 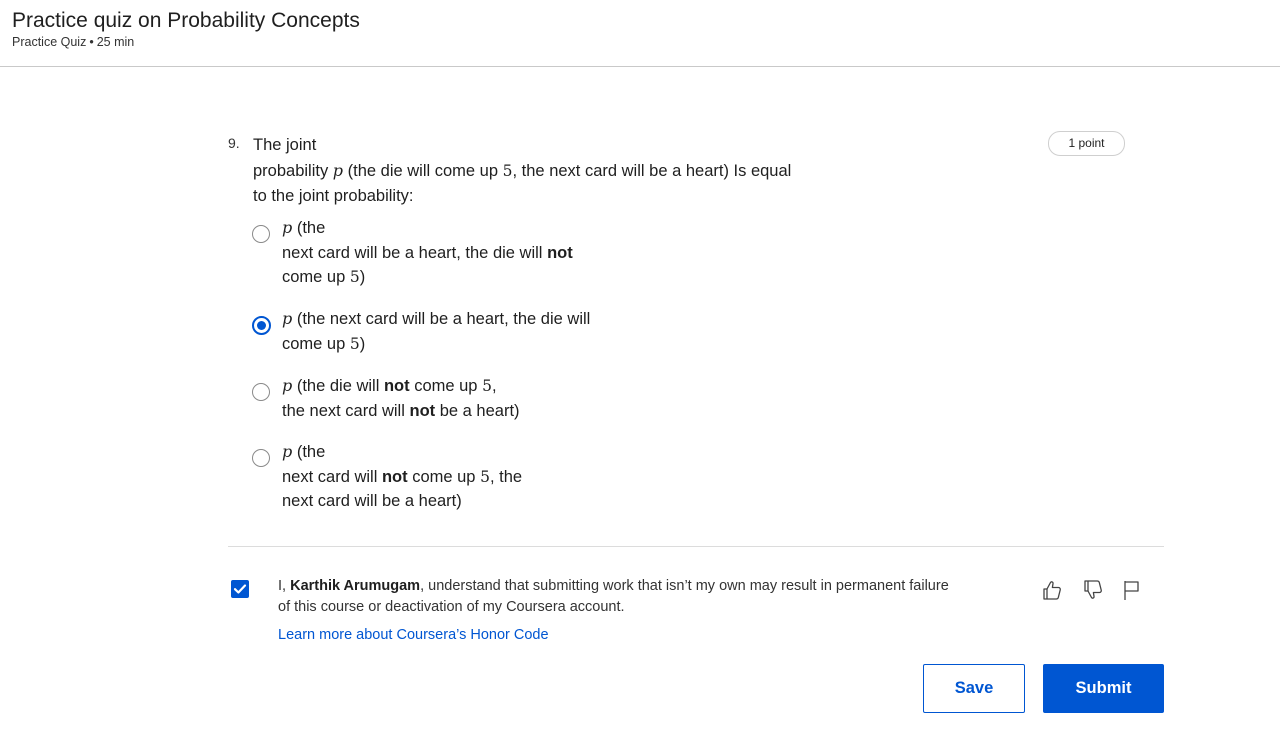 I want to click on thumbs-down-icon, so click(x=1093, y=591).